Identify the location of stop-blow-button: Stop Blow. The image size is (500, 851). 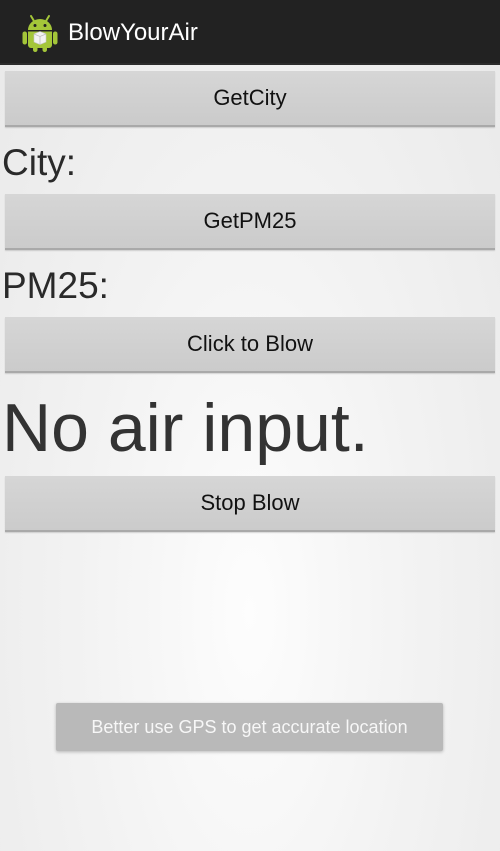
(250, 504).